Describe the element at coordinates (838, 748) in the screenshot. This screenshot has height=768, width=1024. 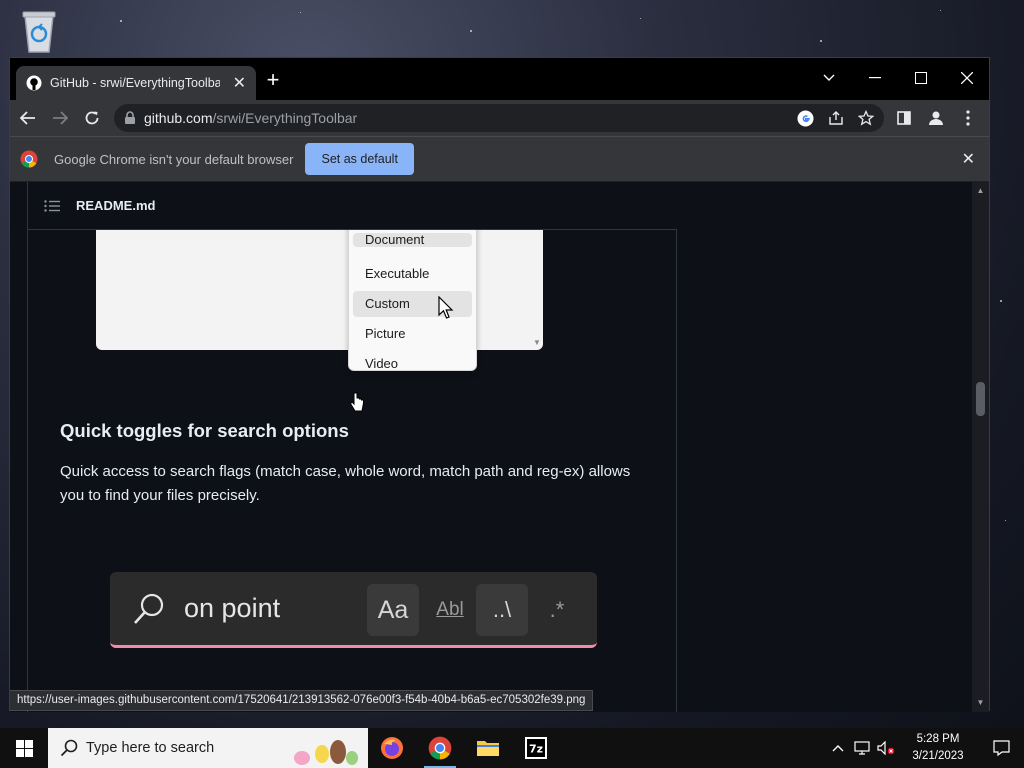
I see `chevron-up-icon` at that location.